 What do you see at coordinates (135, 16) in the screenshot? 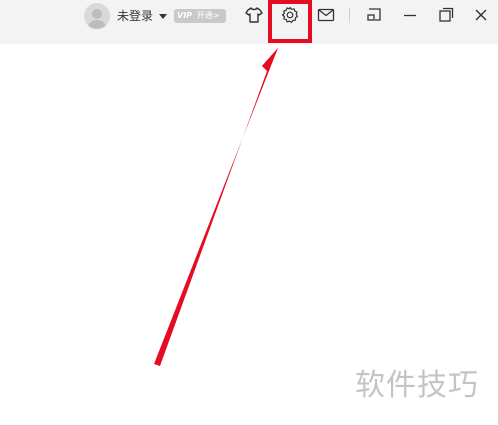
I see `login-status-label: 未登录` at bounding box center [135, 16].